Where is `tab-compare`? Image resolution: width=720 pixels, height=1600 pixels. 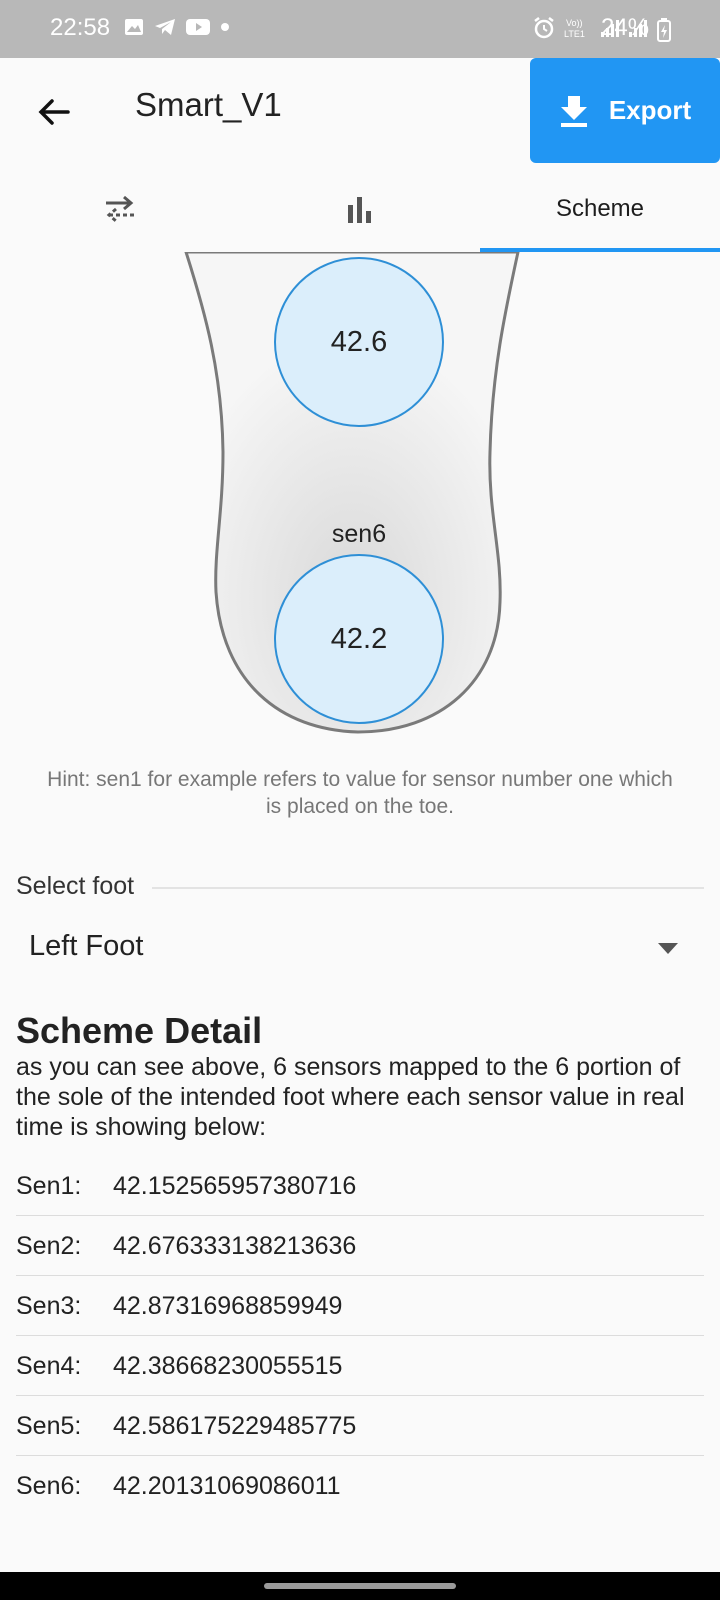 tab-compare is located at coordinates (120, 209).